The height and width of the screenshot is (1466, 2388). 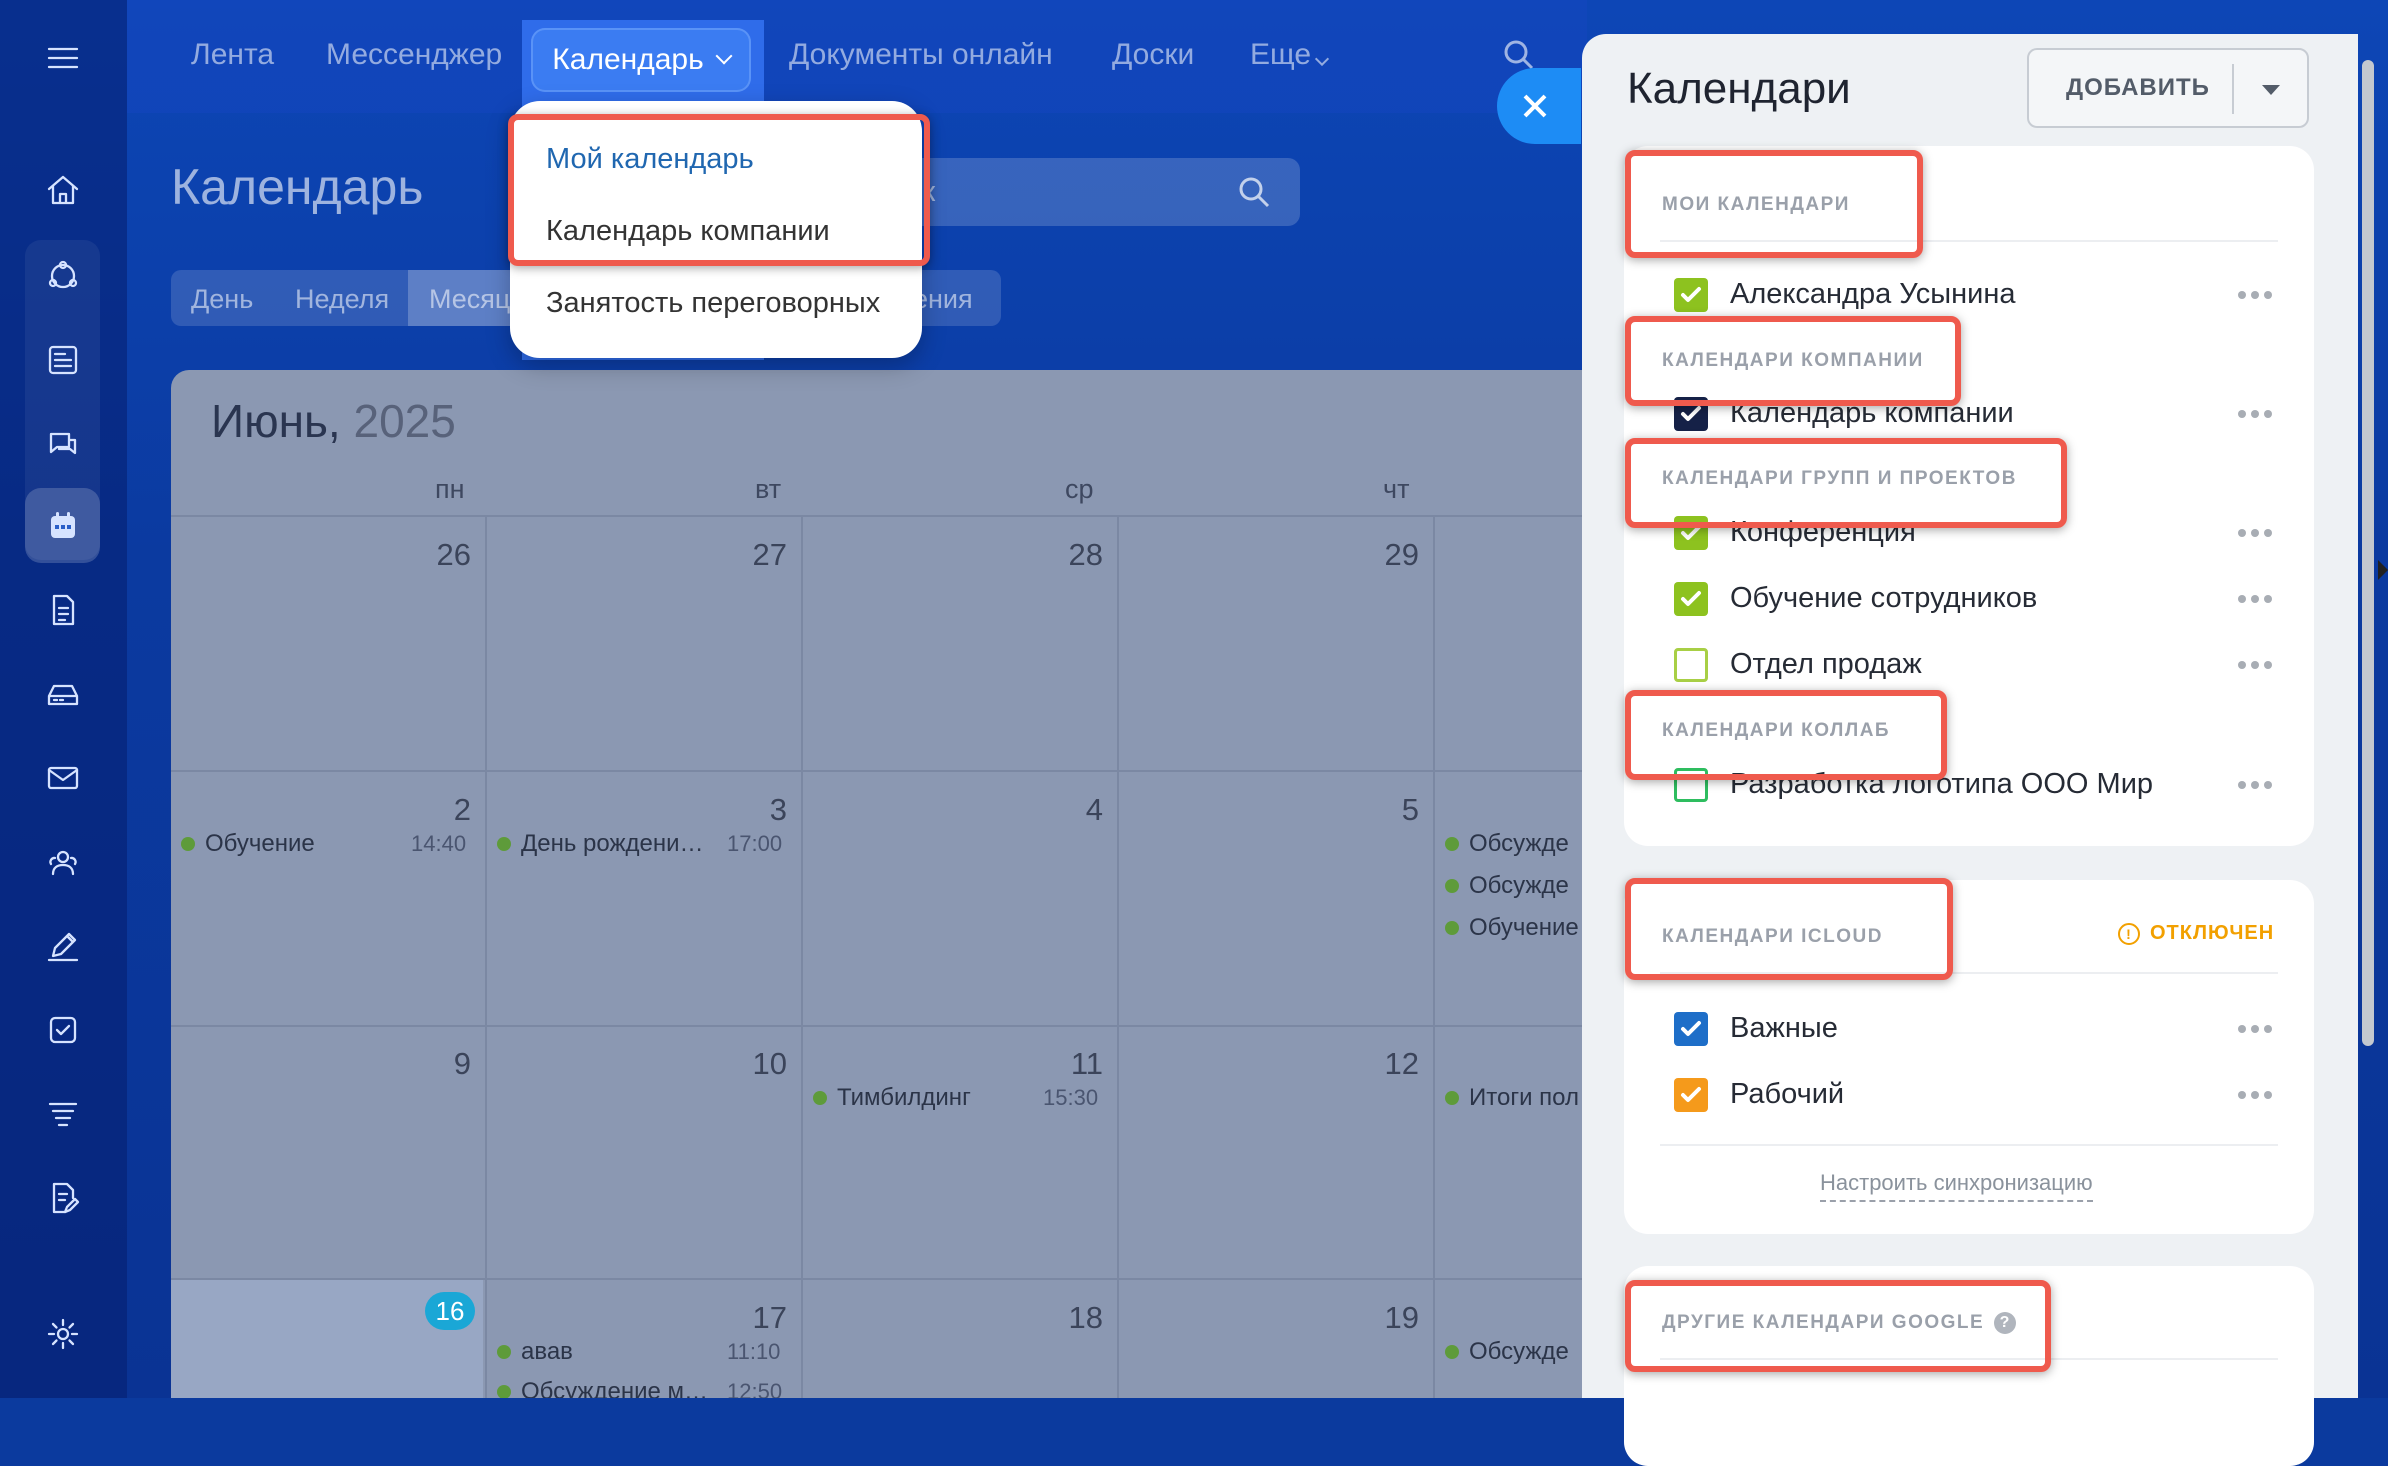 What do you see at coordinates (62, 189) in the screenshot?
I see `sidebar-item-home` at bounding box center [62, 189].